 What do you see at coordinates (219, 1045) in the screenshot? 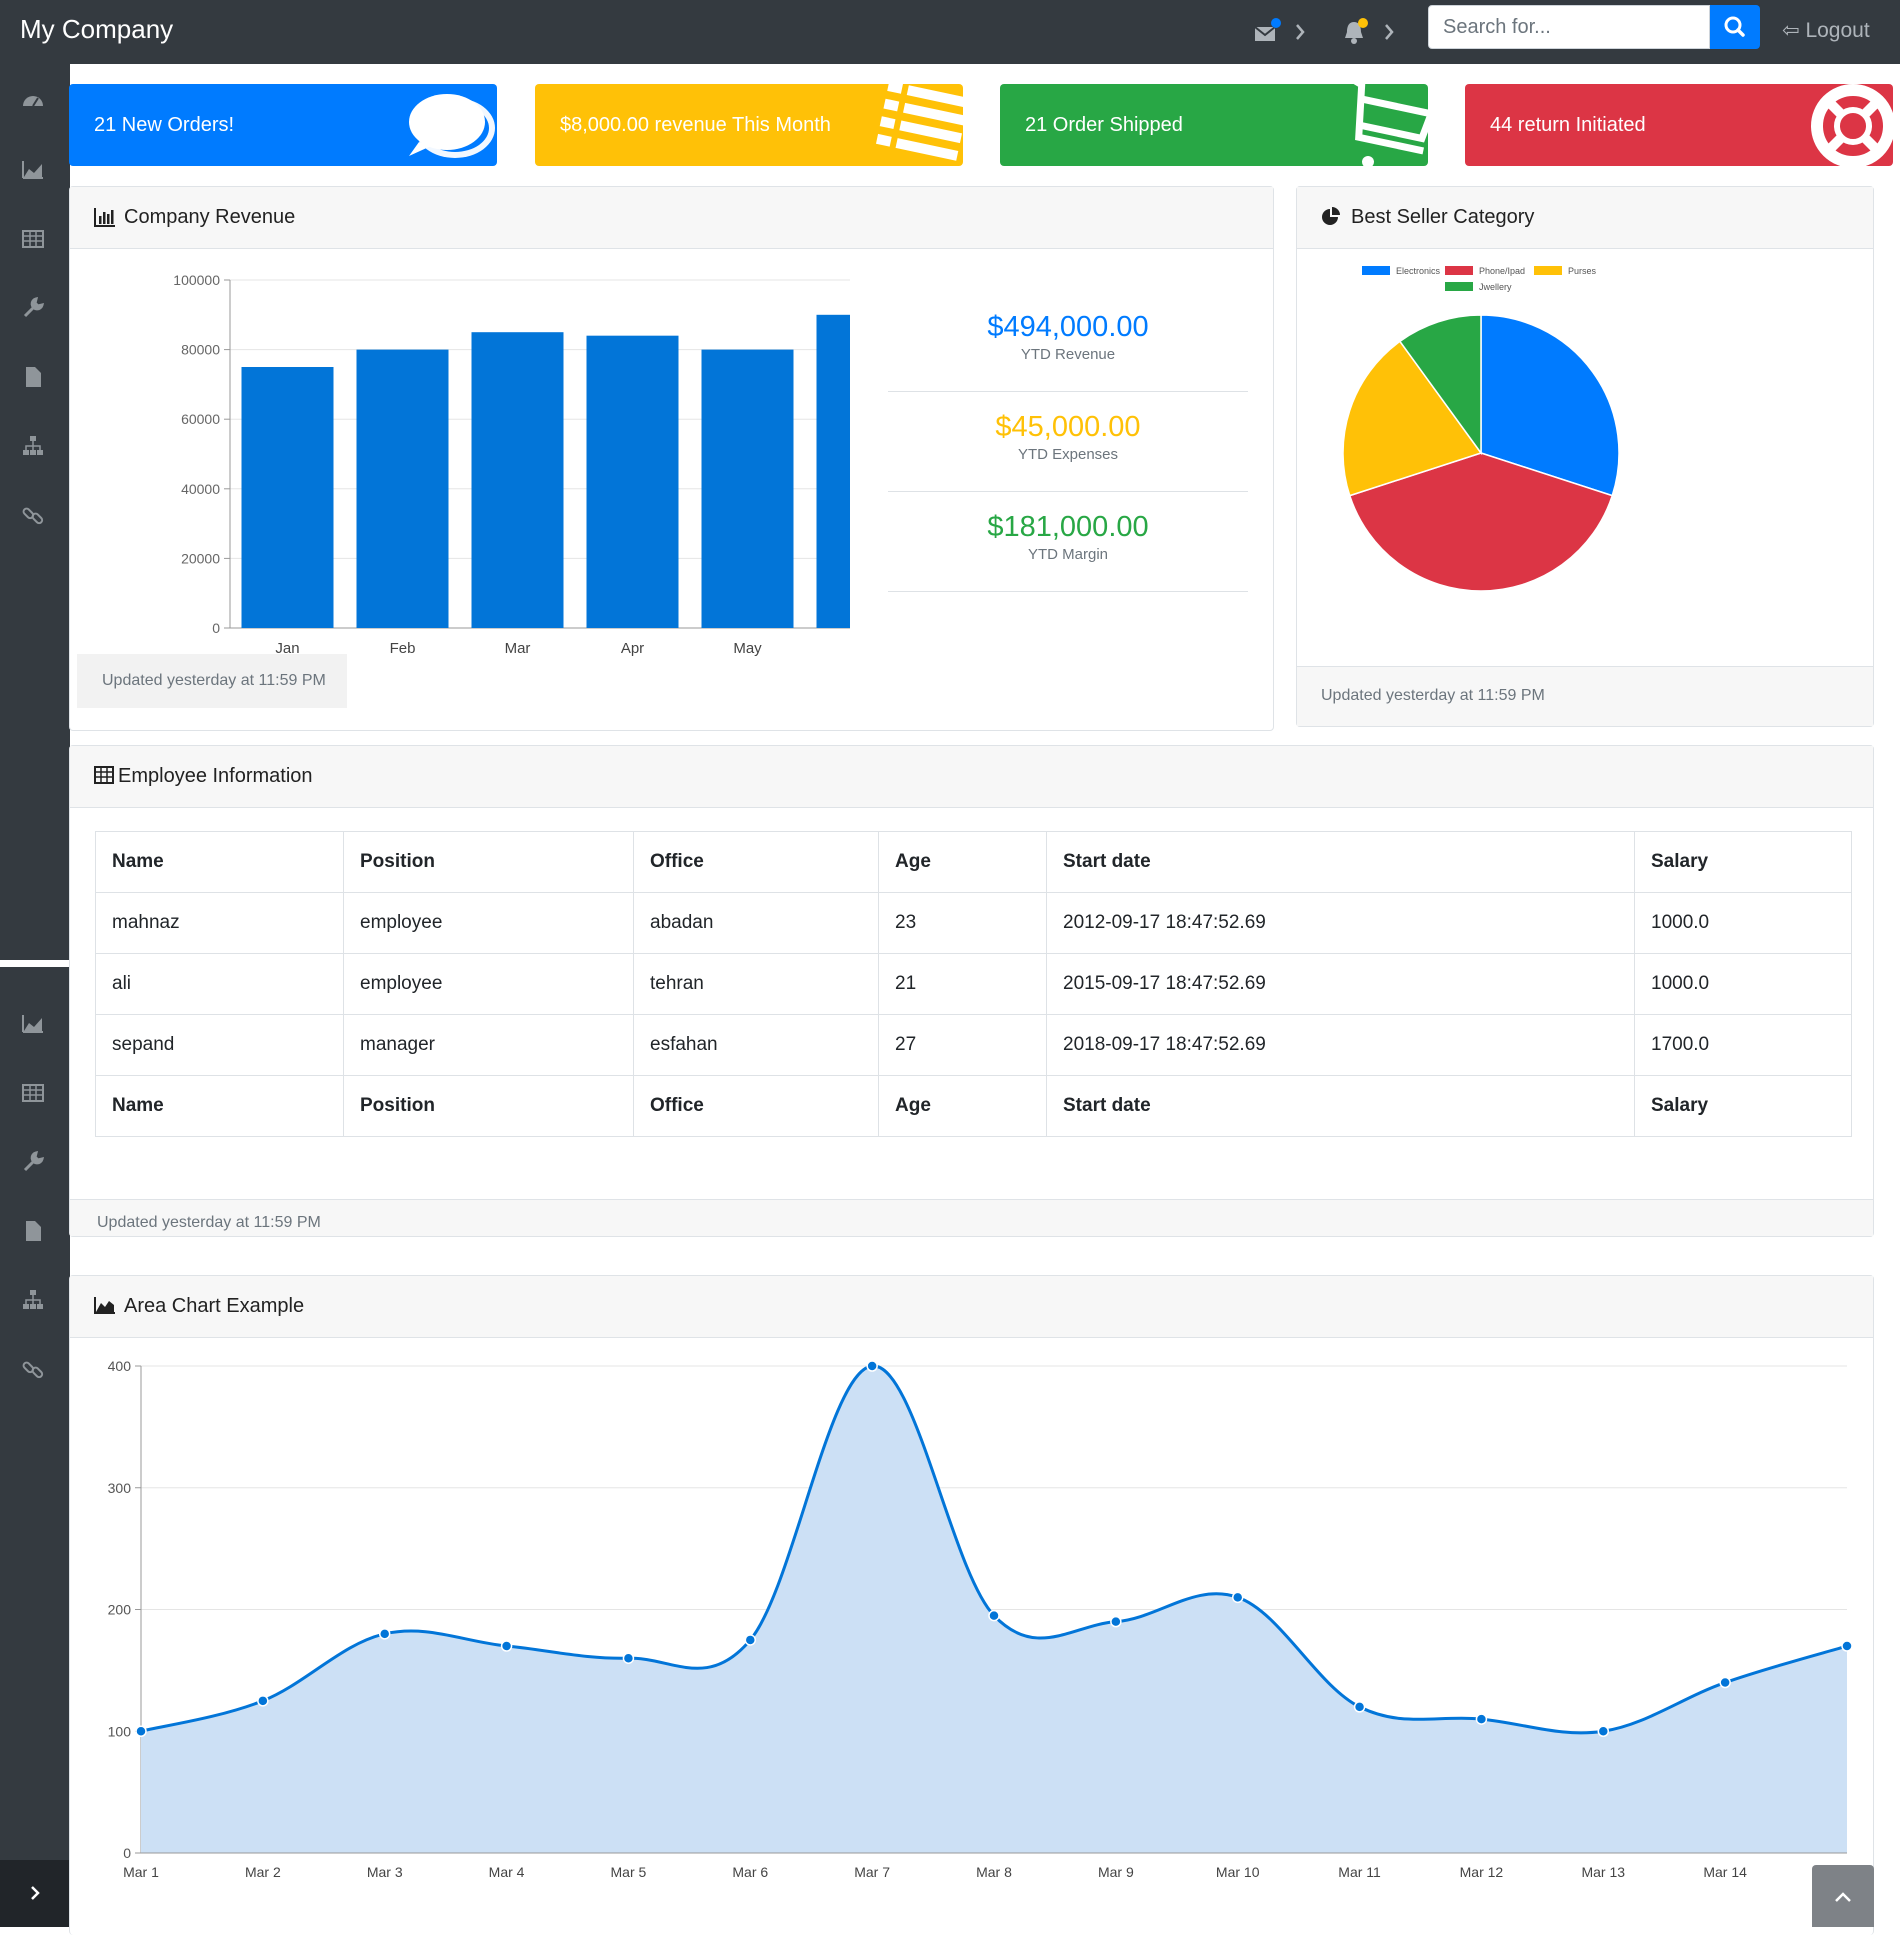
I see `cell-name: sepand` at bounding box center [219, 1045].